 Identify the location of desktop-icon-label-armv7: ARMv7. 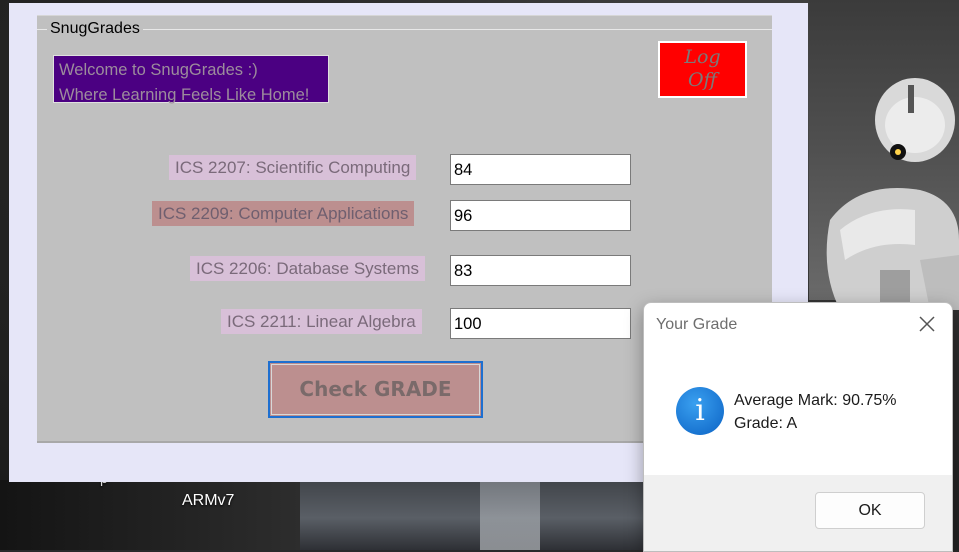
(208, 501).